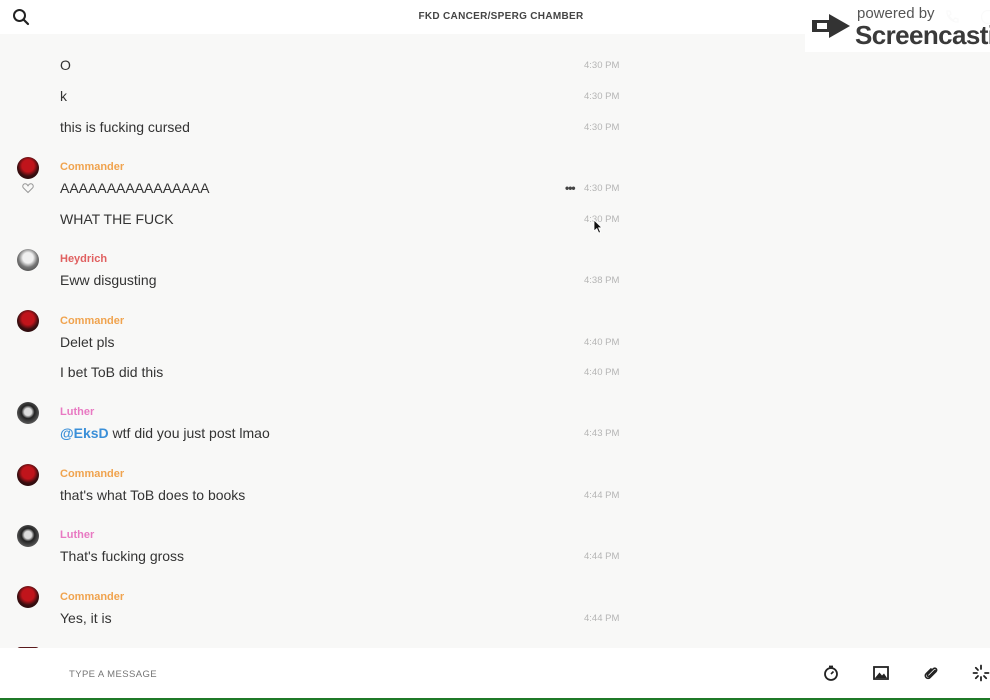 The width and height of the screenshot is (990, 700). What do you see at coordinates (83, 259) in the screenshot?
I see `message-author: Heydrich` at bounding box center [83, 259].